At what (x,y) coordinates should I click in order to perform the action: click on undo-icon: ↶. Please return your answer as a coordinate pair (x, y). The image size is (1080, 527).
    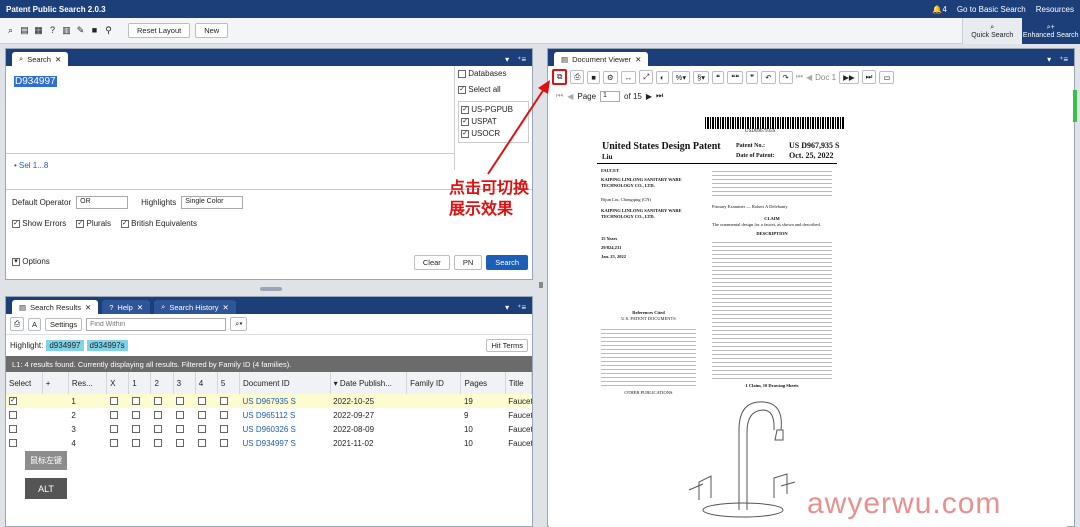
    Looking at the image, I should click on (768, 77).